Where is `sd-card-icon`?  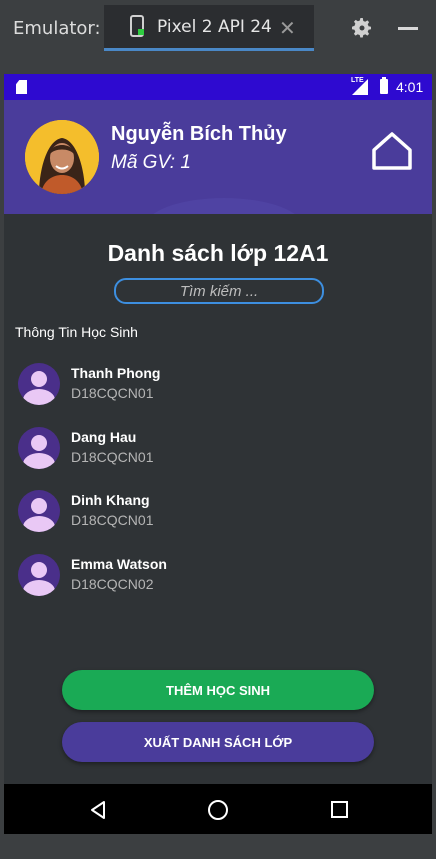 sd-card-icon is located at coordinates (21, 87).